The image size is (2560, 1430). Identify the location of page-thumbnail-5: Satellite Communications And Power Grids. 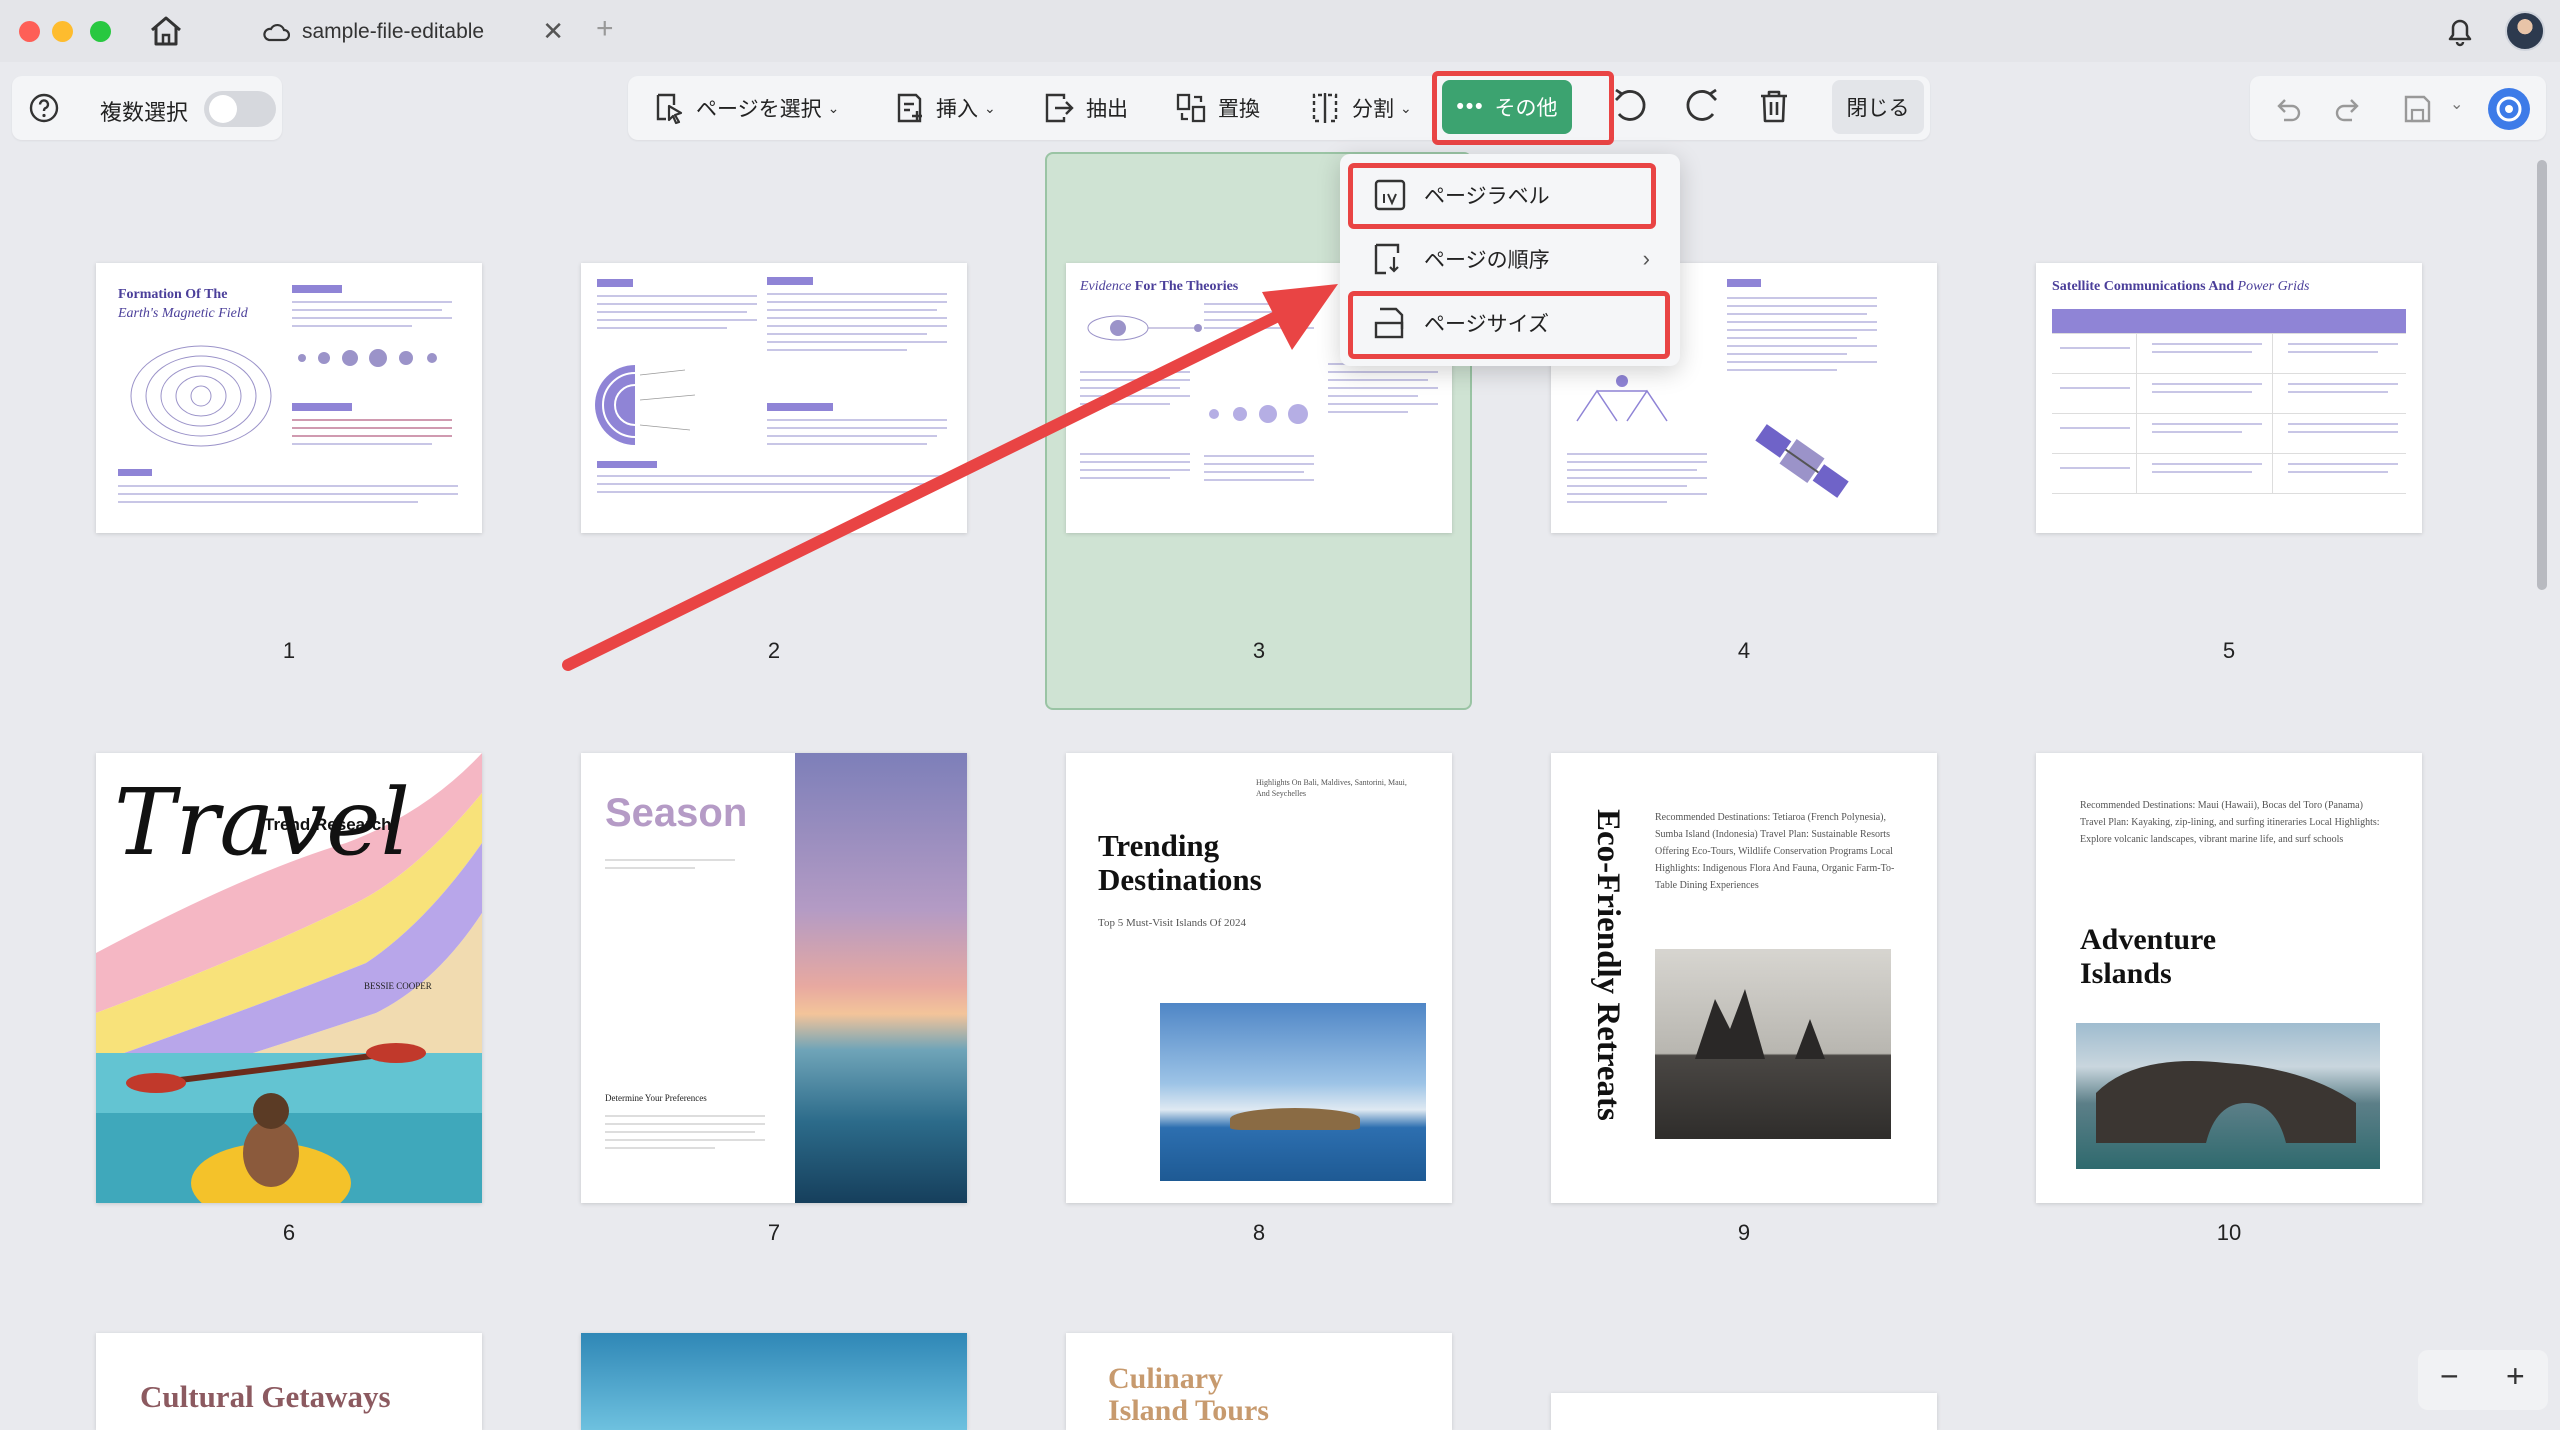
(2229, 398).